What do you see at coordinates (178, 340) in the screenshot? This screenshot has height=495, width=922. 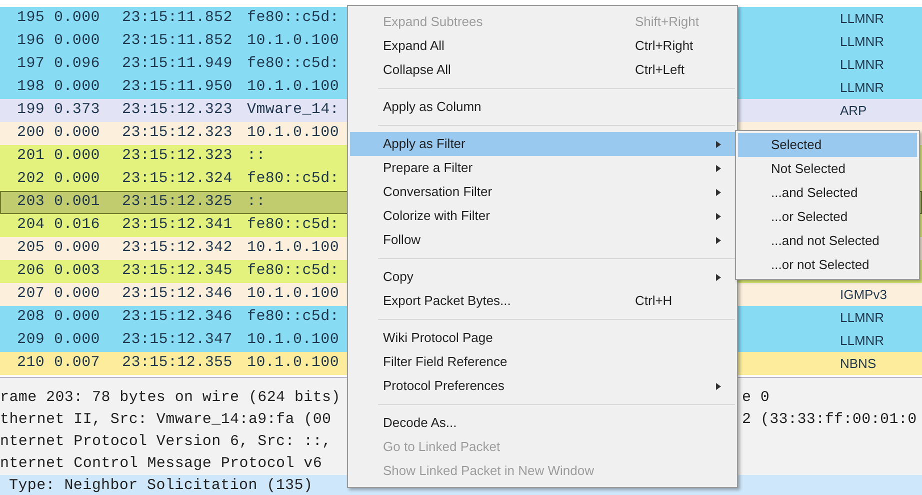 I see `packet-time: 23:15:12.347` at bounding box center [178, 340].